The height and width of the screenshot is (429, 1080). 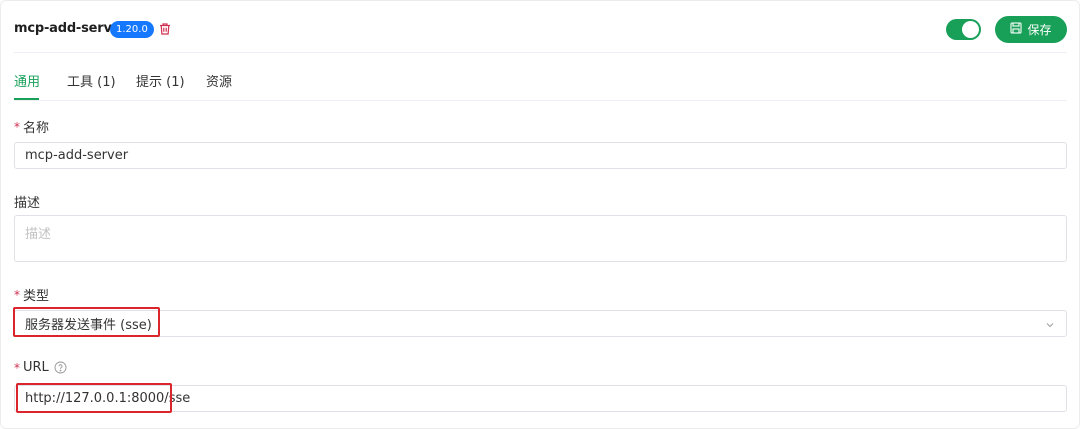 I want to click on trash-icon, so click(x=165, y=29).